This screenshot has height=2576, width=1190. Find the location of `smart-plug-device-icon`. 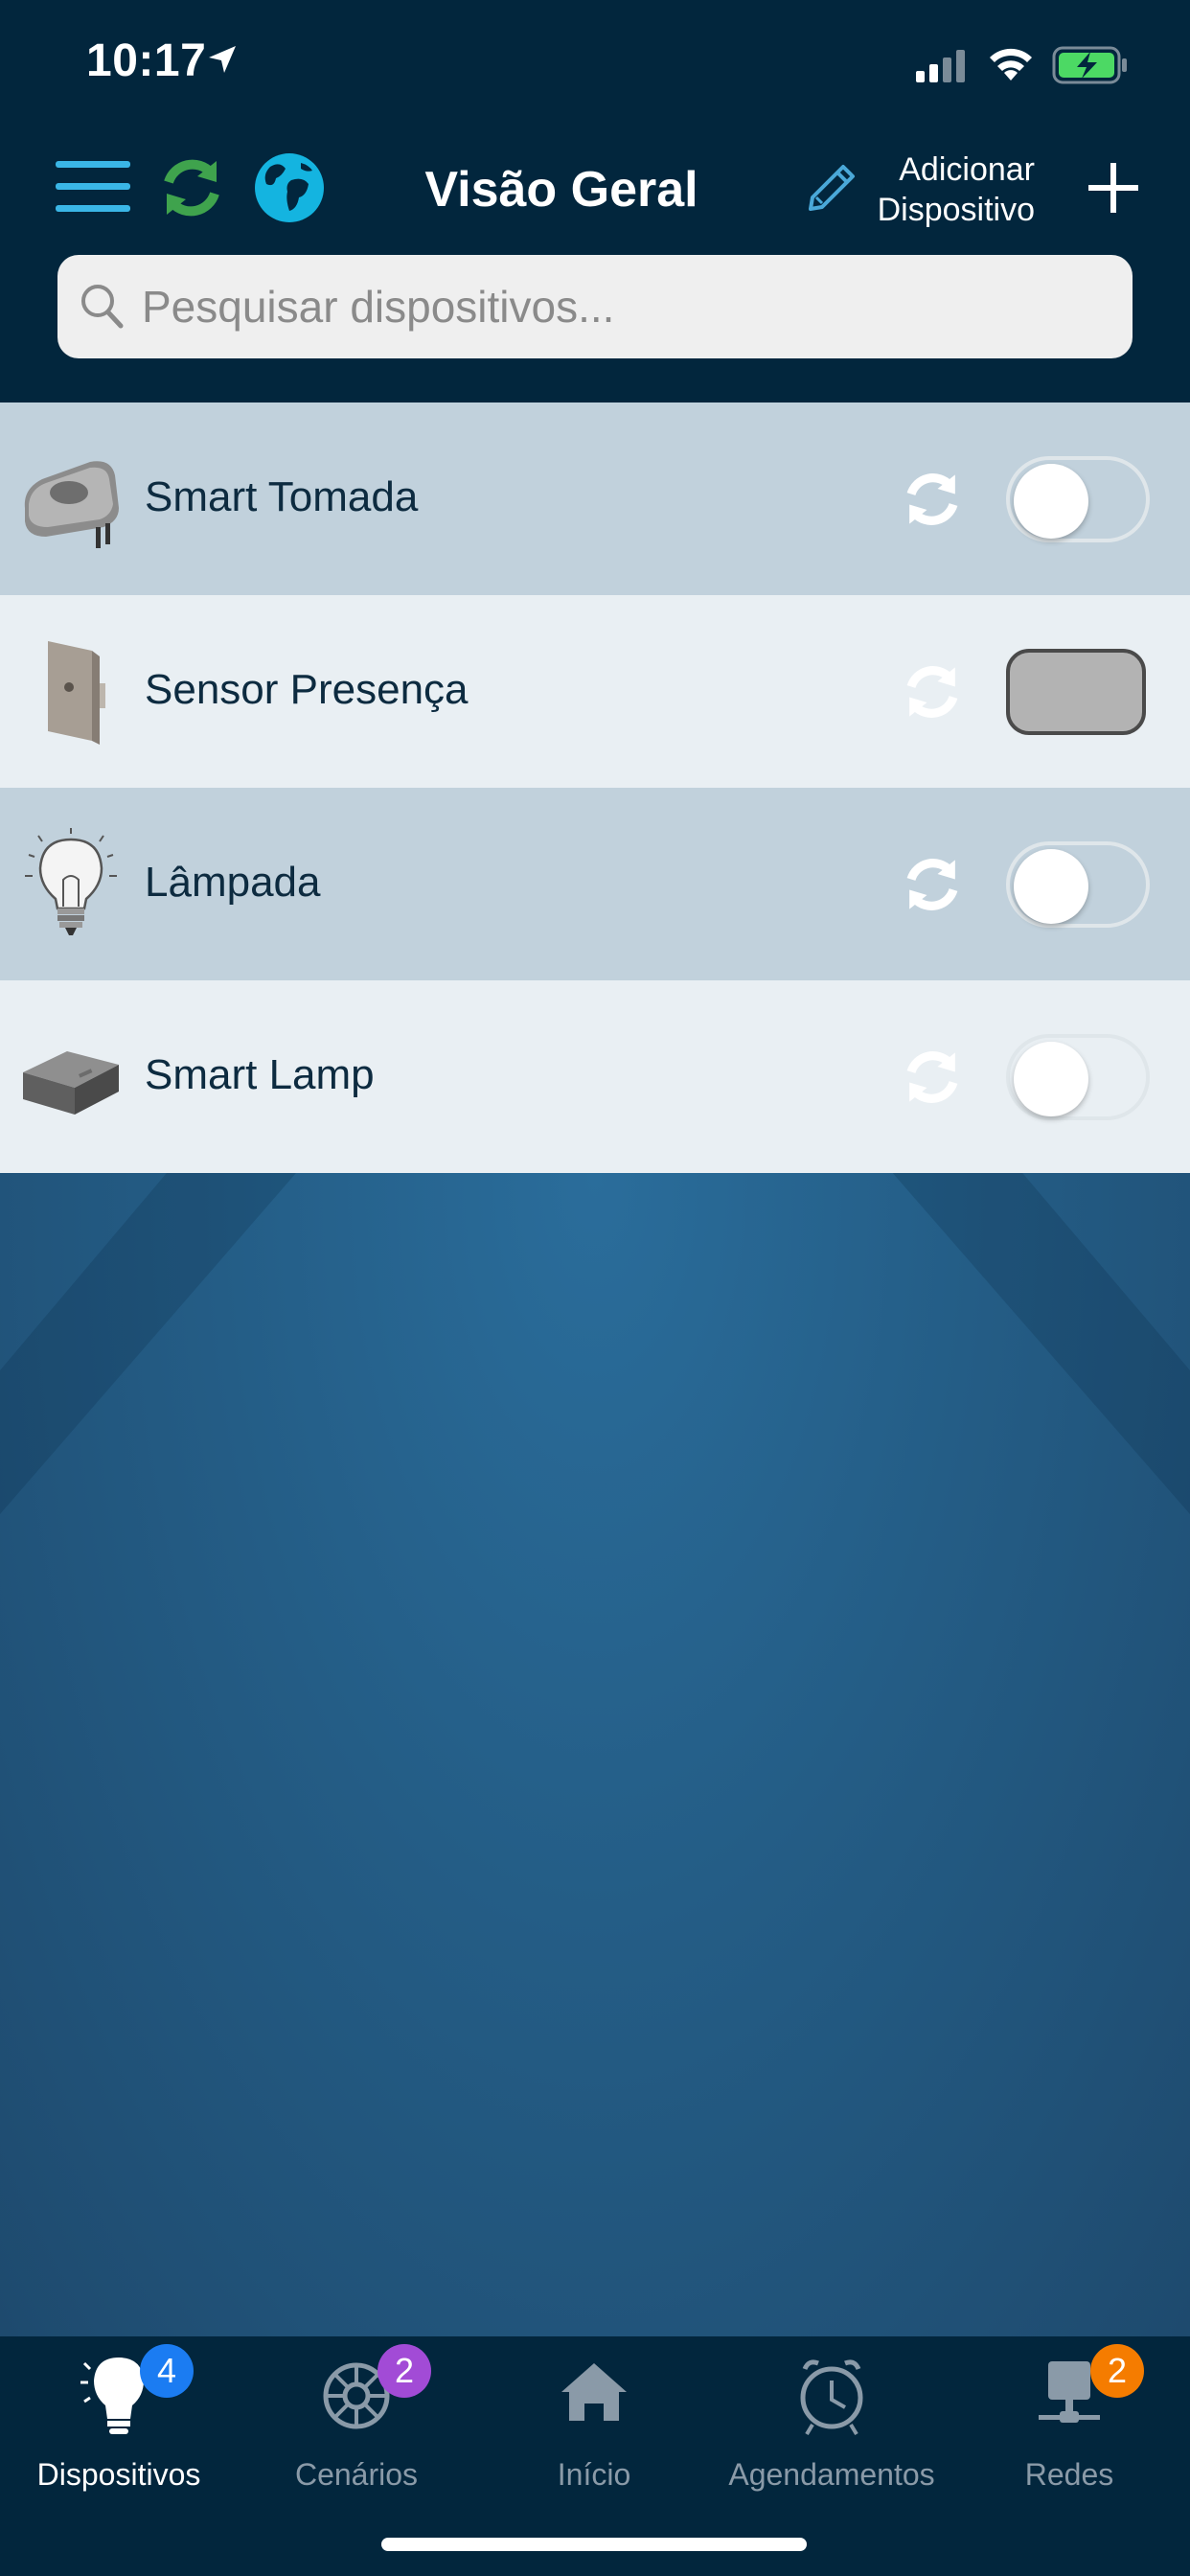

smart-plug-device-icon is located at coordinates (72, 504).